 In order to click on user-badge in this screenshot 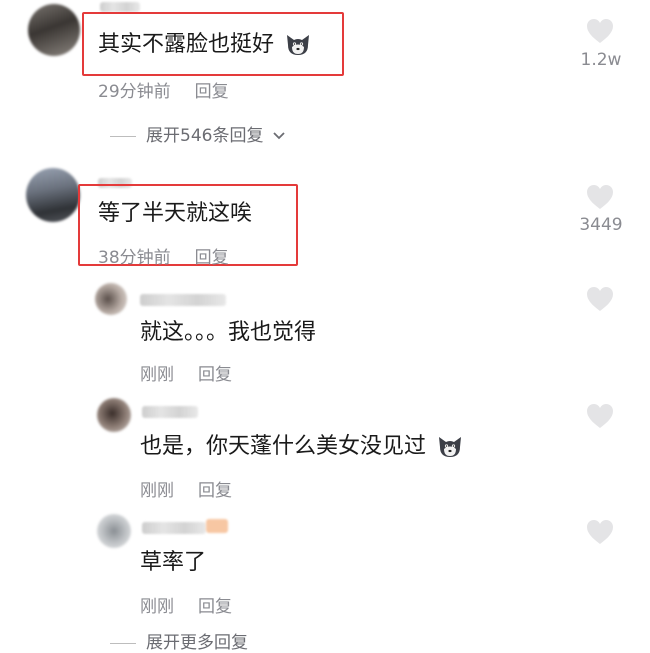, I will do `click(217, 526)`.